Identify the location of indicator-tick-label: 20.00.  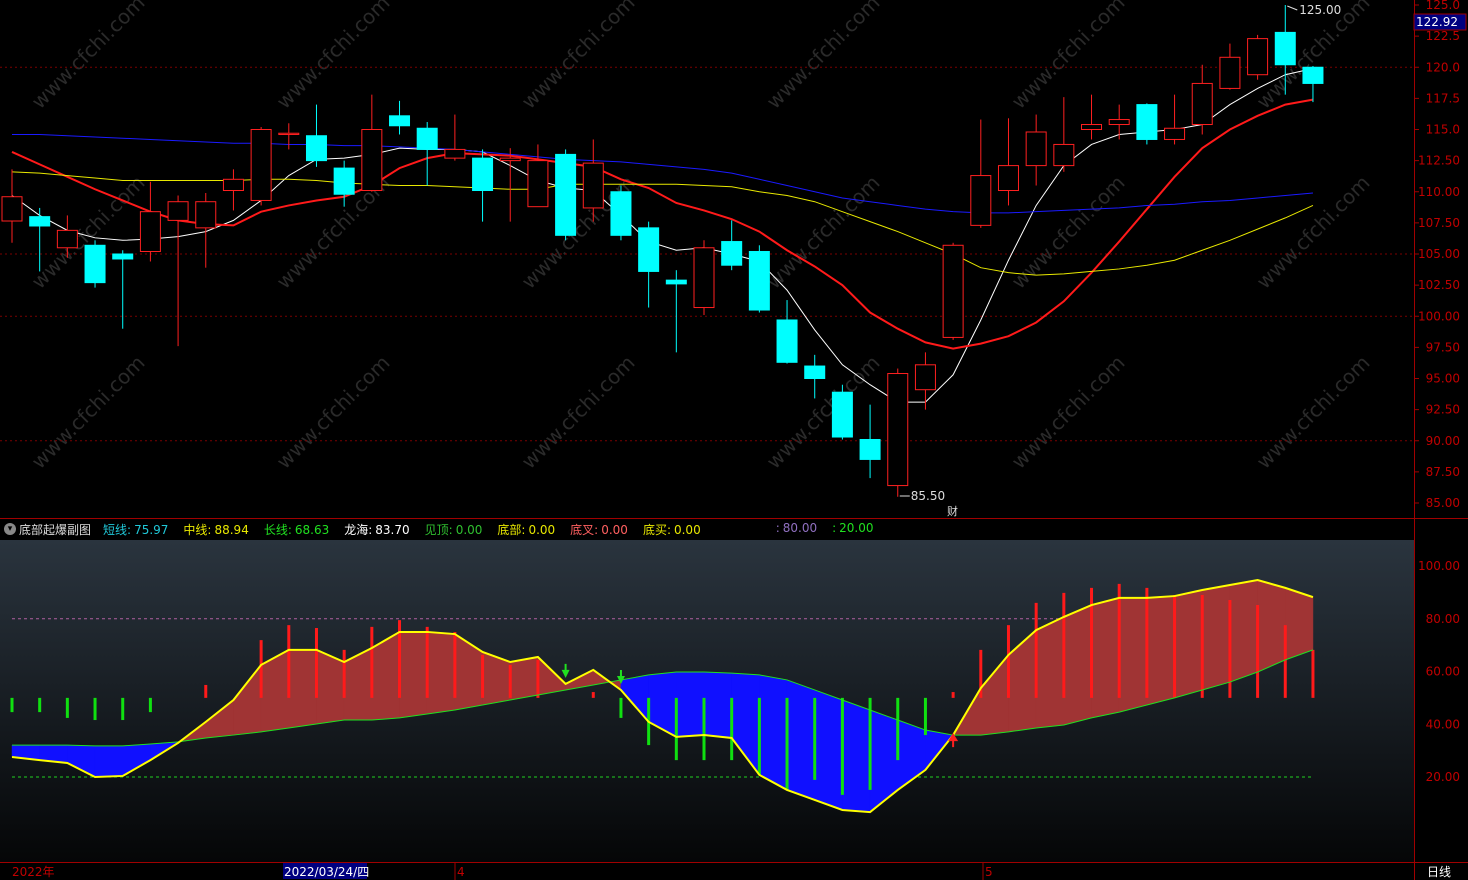
(1443, 777).